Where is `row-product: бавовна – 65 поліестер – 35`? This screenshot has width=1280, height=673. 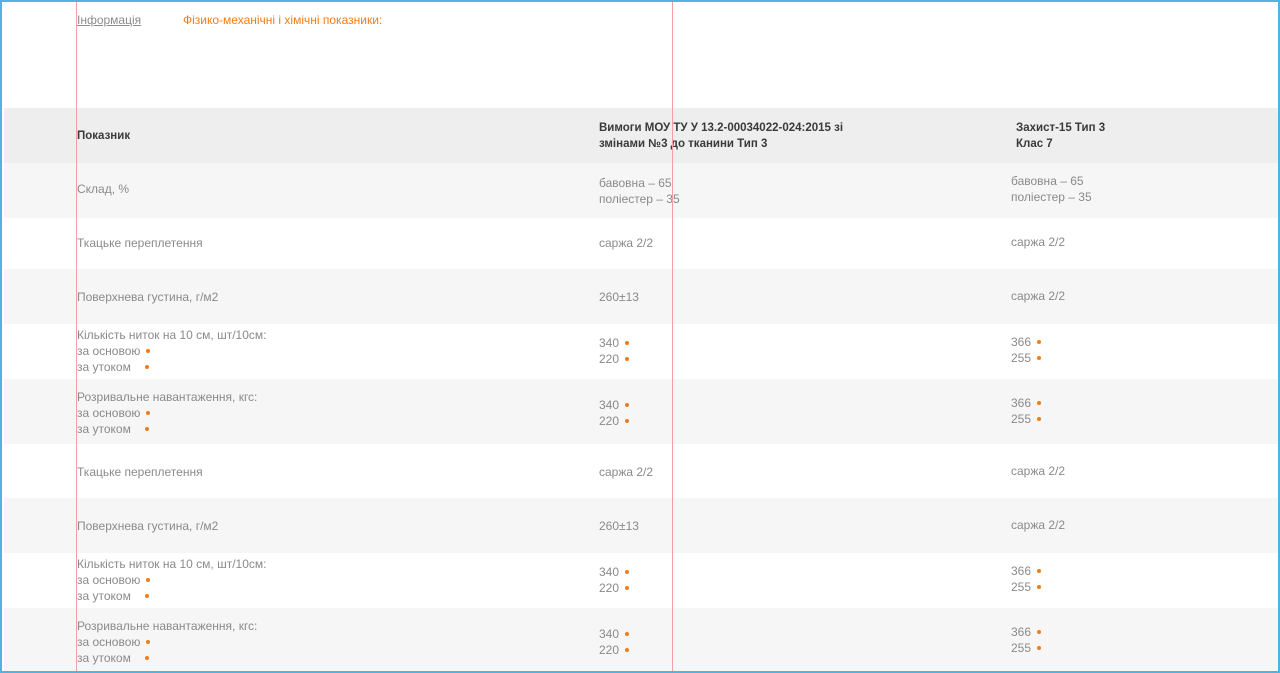 row-product: бавовна – 65 поліестер – 35 is located at coordinates (1141, 189).